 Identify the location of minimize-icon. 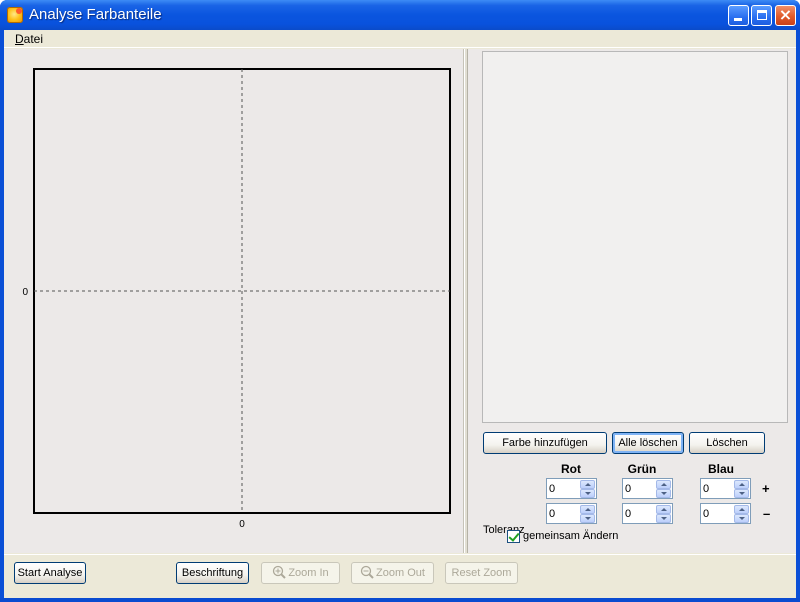
(738, 19).